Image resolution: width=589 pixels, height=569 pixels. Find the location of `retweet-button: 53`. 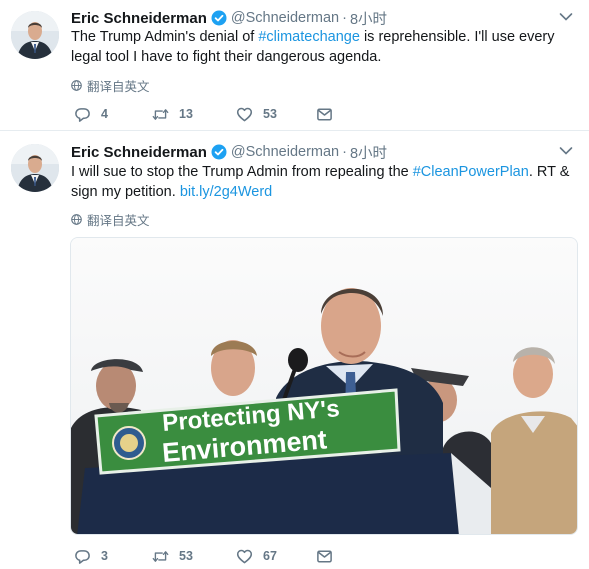

retweet-button: 53 is located at coordinates (194, 556).